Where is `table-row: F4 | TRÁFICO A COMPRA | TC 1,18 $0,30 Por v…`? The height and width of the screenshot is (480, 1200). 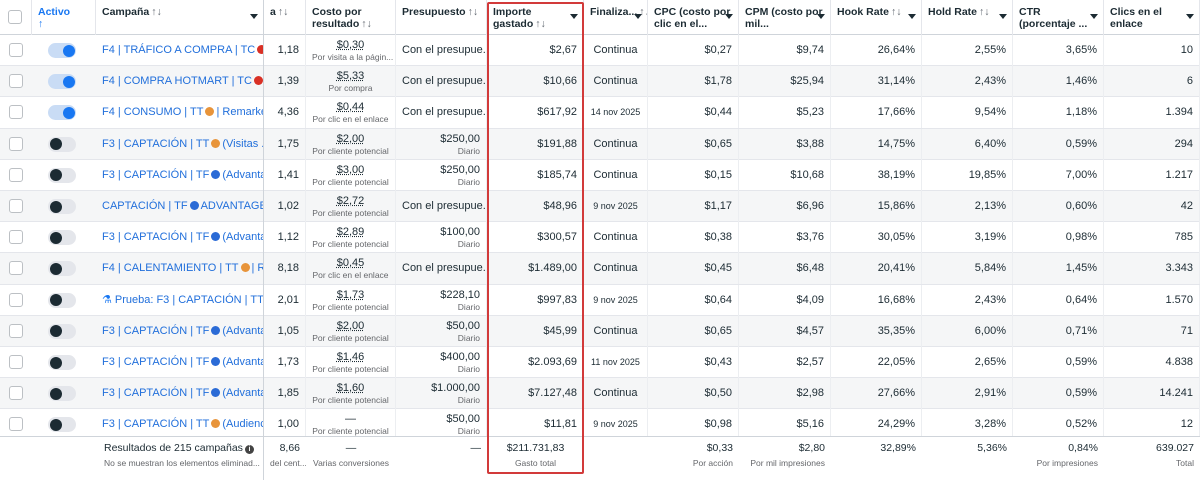 table-row: F4 | TRÁFICO A COMPRA | TC 1,18 $0,30 Por v… is located at coordinates (600, 50).